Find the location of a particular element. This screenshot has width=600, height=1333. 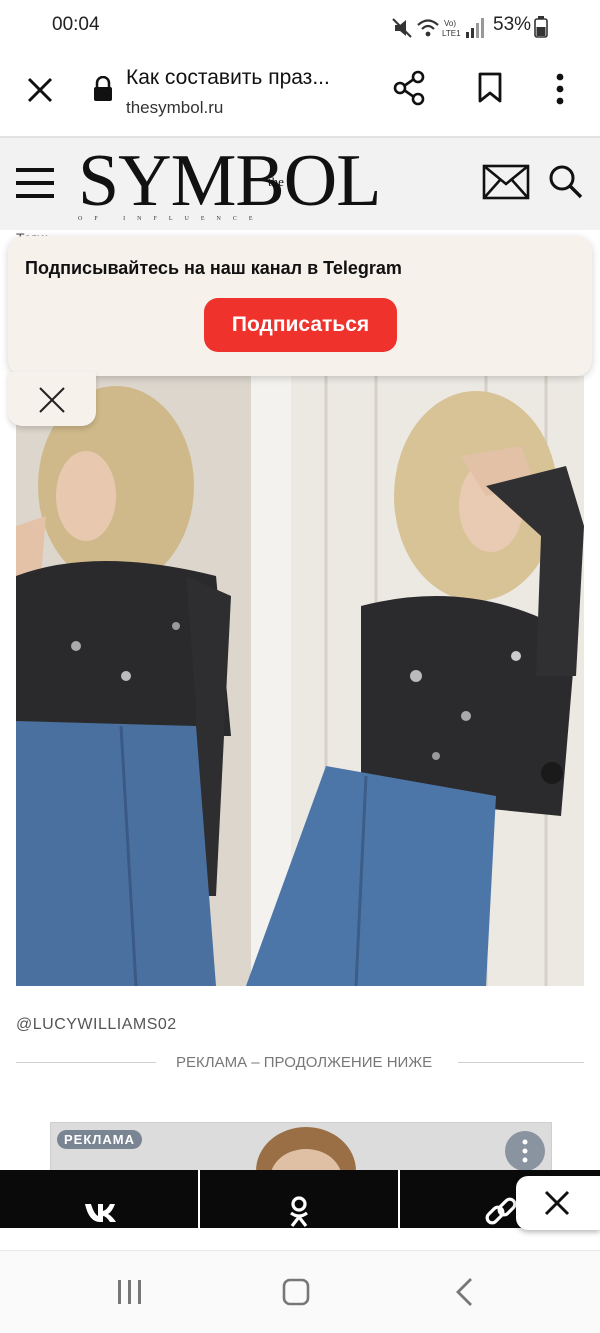

page-domain: thesymbol.ru is located at coordinates (174, 108).